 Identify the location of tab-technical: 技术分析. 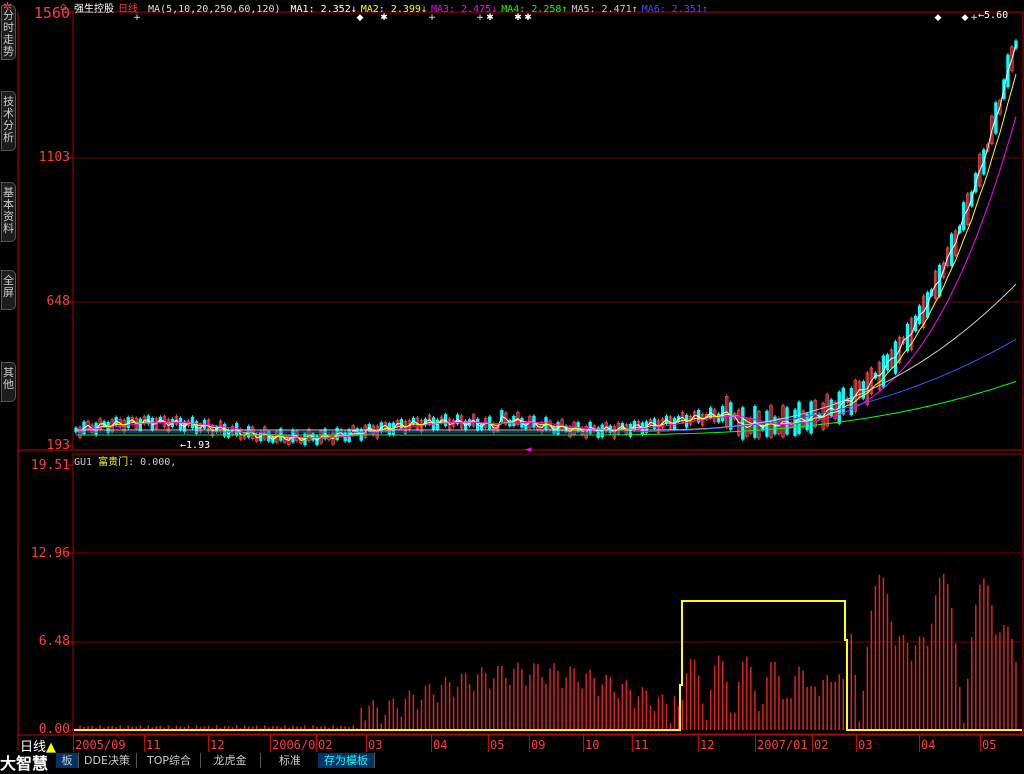
(8, 121).